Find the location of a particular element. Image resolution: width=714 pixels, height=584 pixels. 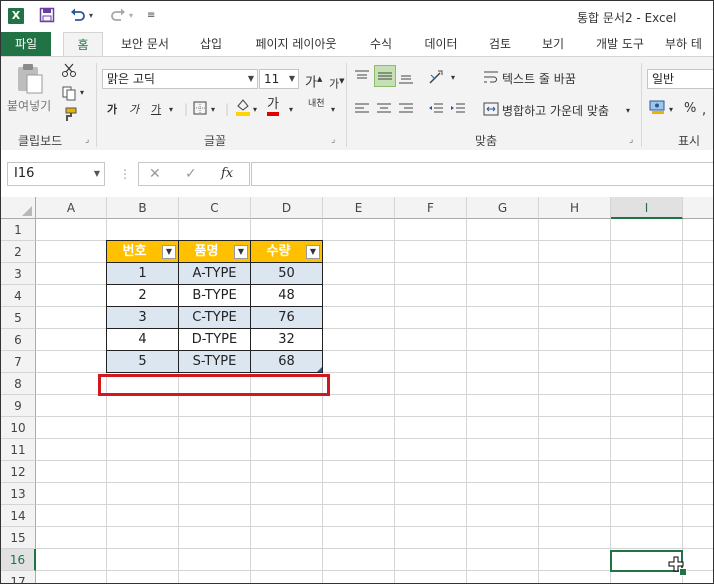

number-format-combo: 일반 is located at coordinates (680, 79).